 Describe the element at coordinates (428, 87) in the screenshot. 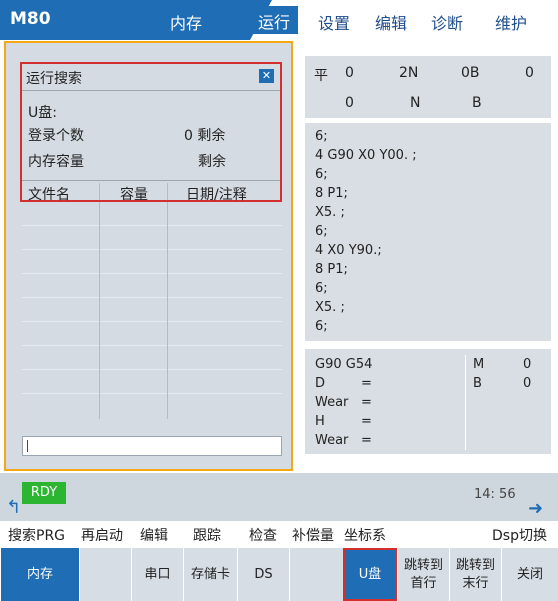

I see `position-panel: 平 0 2N 0B 0 0 N B` at that location.